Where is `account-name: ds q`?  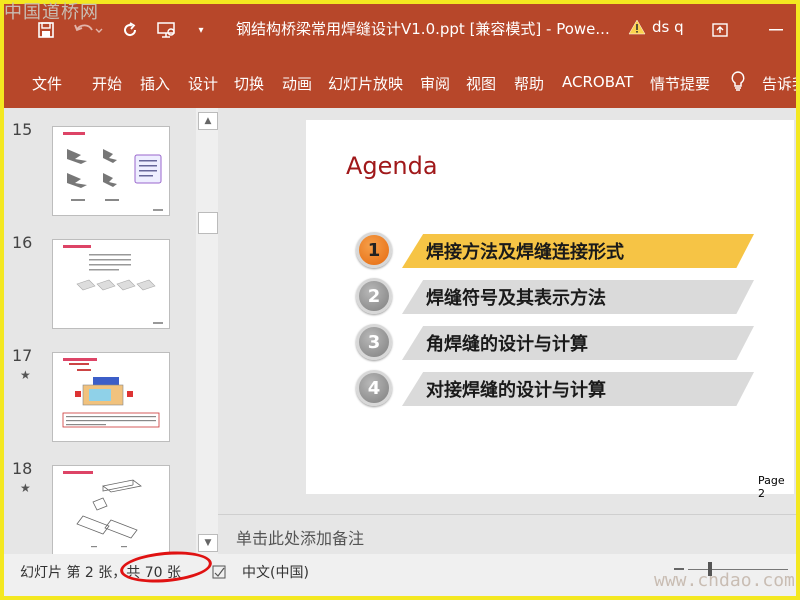
account-name: ds q is located at coordinates (668, 27).